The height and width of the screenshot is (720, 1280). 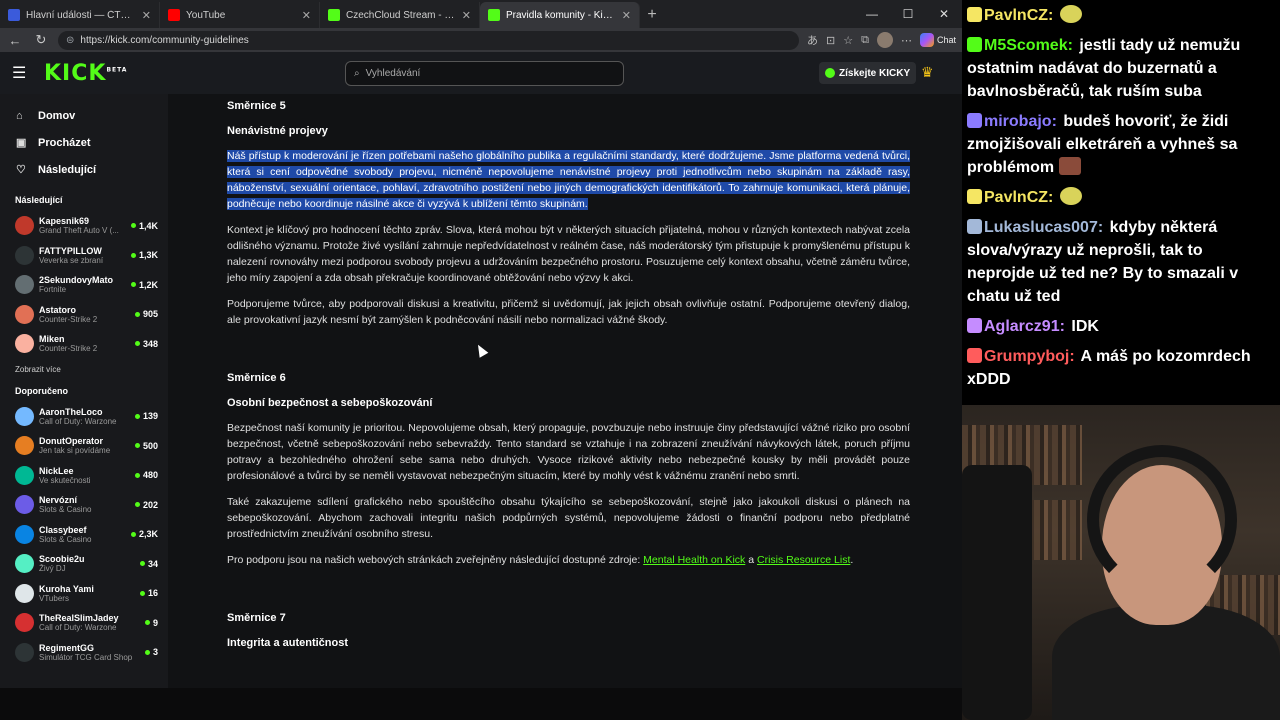 What do you see at coordinates (71, 260) in the screenshot?
I see `channel-category: Veverka se zbraní` at bounding box center [71, 260].